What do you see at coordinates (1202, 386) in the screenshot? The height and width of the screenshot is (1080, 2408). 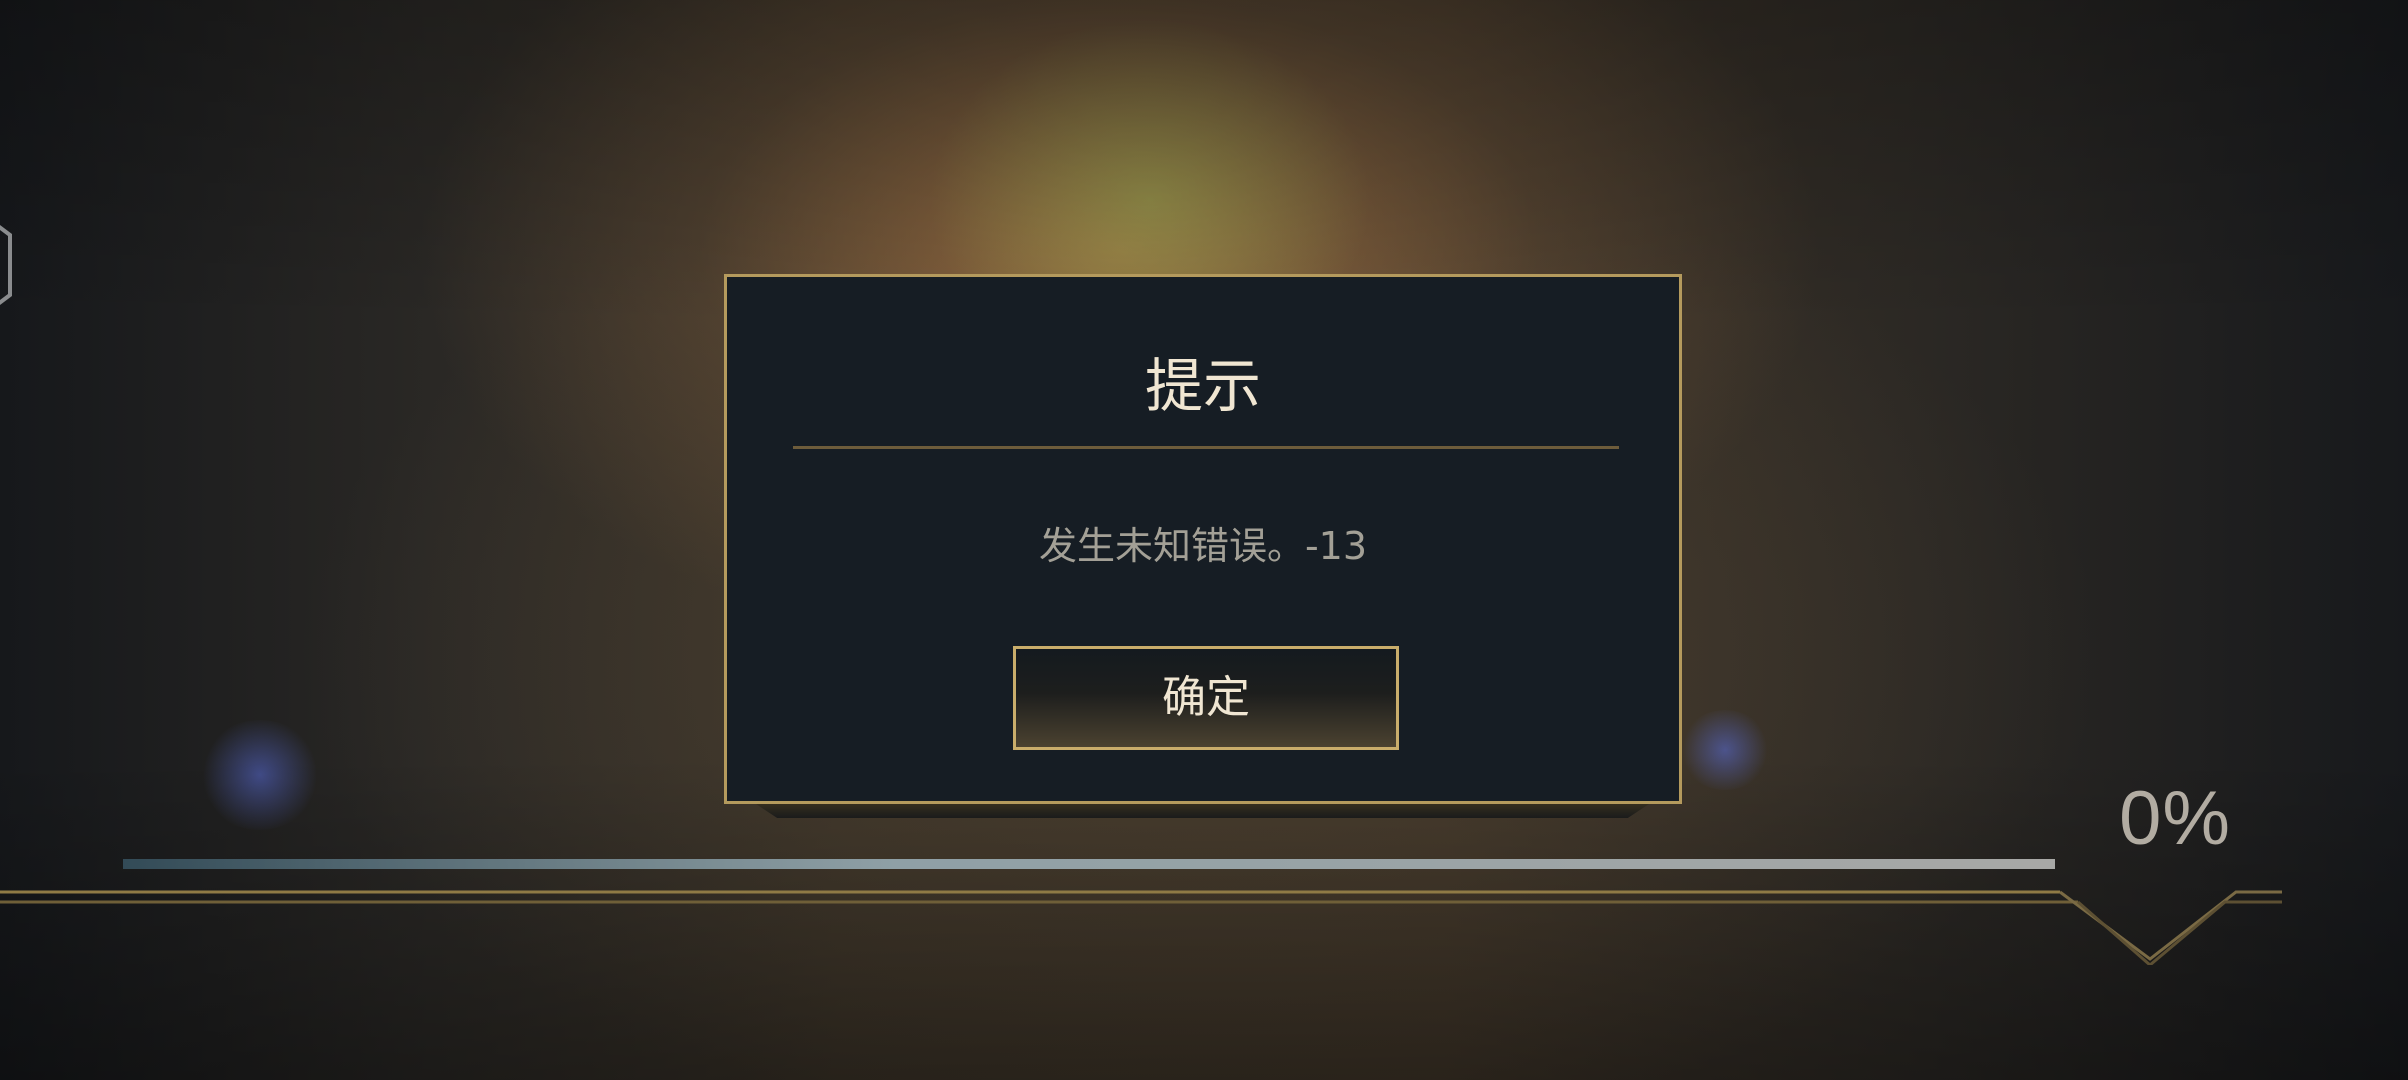 I see `dialog-title: 提示` at bounding box center [1202, 386].